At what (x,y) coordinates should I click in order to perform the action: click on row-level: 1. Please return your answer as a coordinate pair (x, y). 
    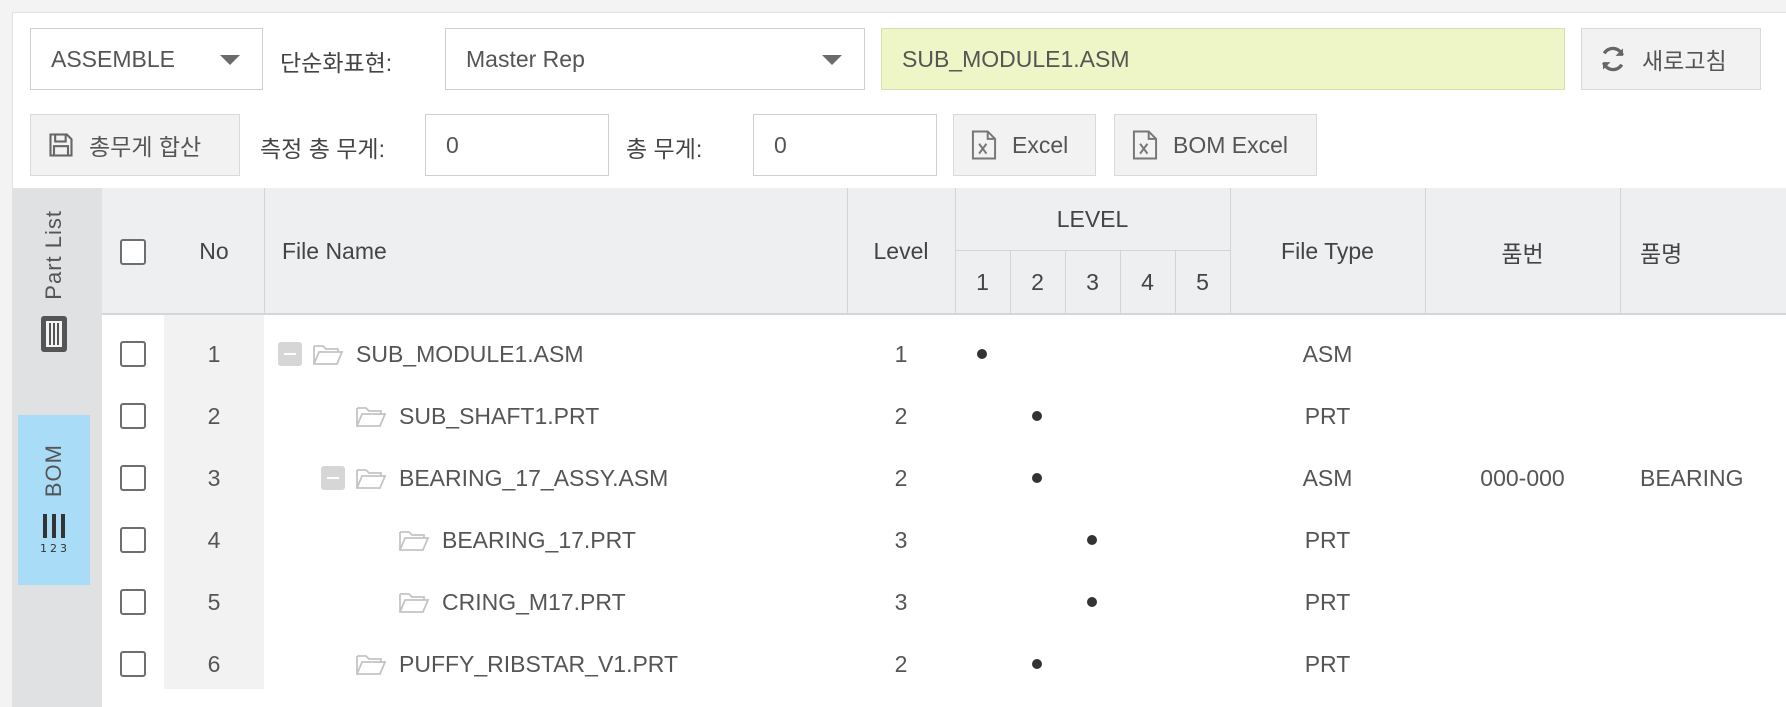
    Looking at the image, I should click on (901, 353).